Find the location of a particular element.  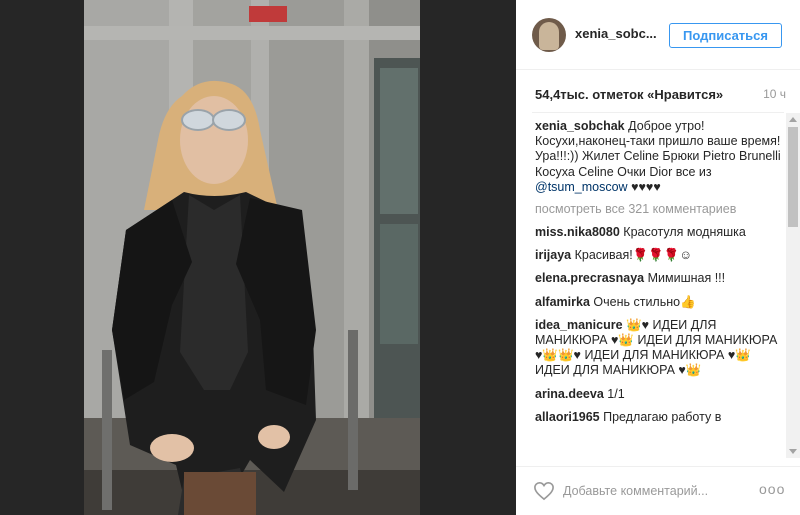

lightbox-backdrop-left is located at coordinates (42, 257).